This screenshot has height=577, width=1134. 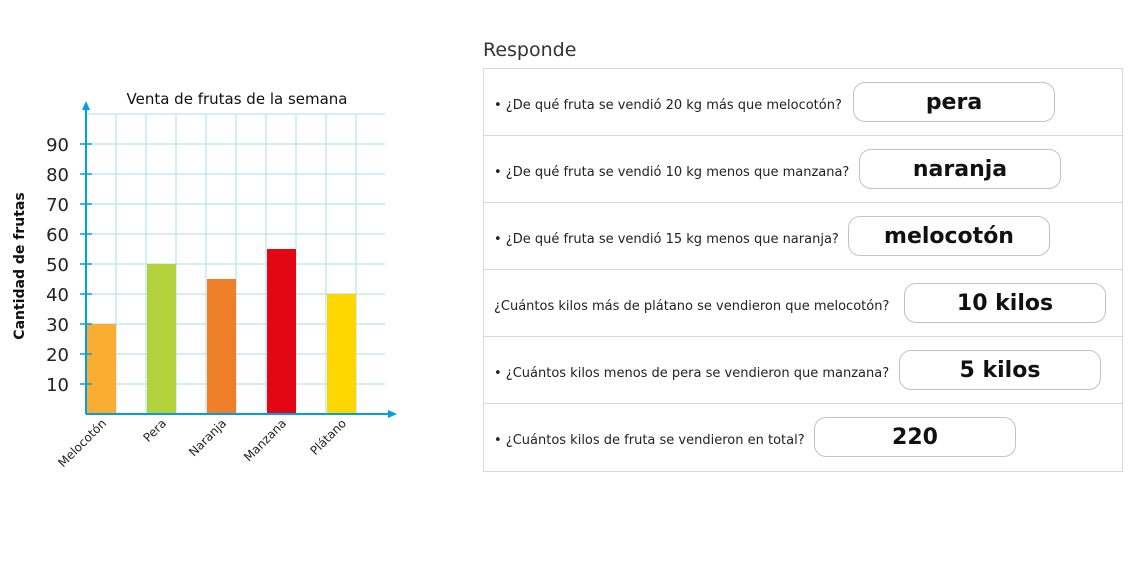 What do you see at coordinates (57, 265) in the screenshot?
I see `y-tick-label: 50` at bounding box center [57, 265].